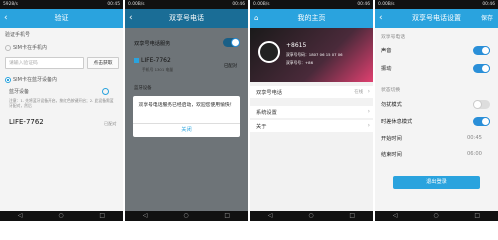 The width and height of the screenshot is (498, 240). I want to click on close-button: 关闭, so click(186, 129).